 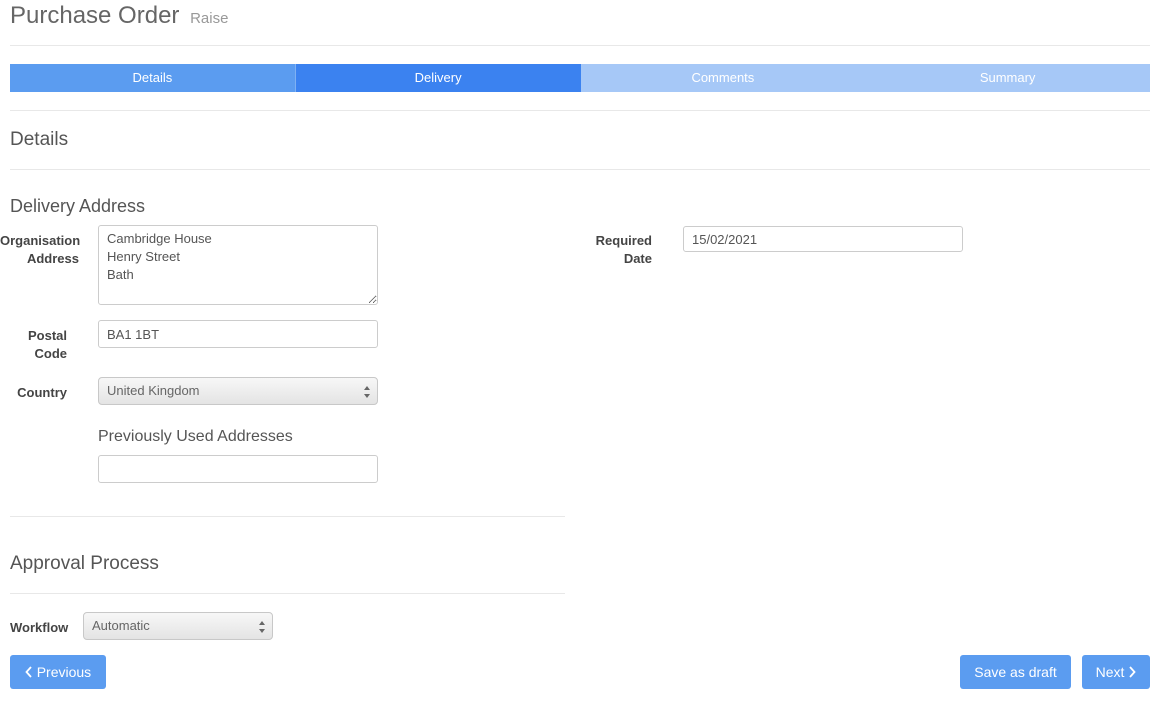 What do you see at coordinates (606, 250) in the screenshot?
I see `required-date-label: Required Date` at bounding box center [606, 250].